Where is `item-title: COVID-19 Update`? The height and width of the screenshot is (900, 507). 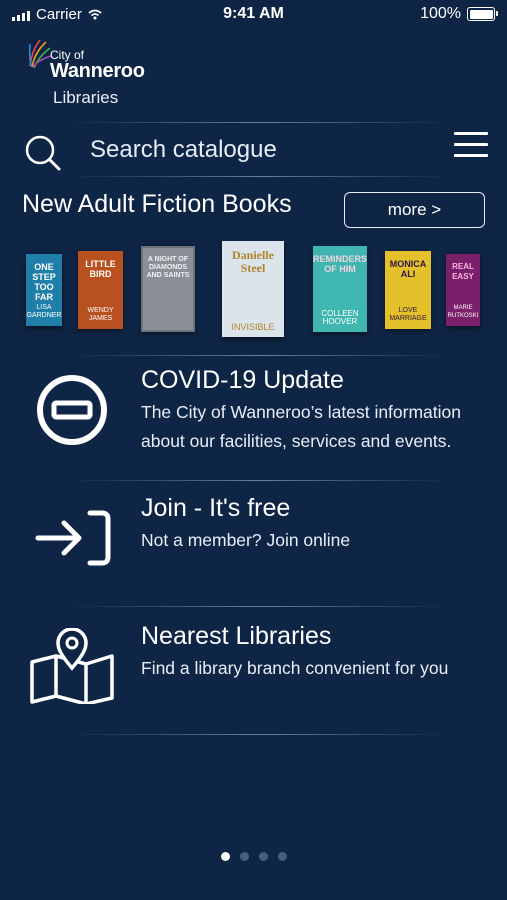
item-title: COVID-19 Update is located at coordinates (242, 380).